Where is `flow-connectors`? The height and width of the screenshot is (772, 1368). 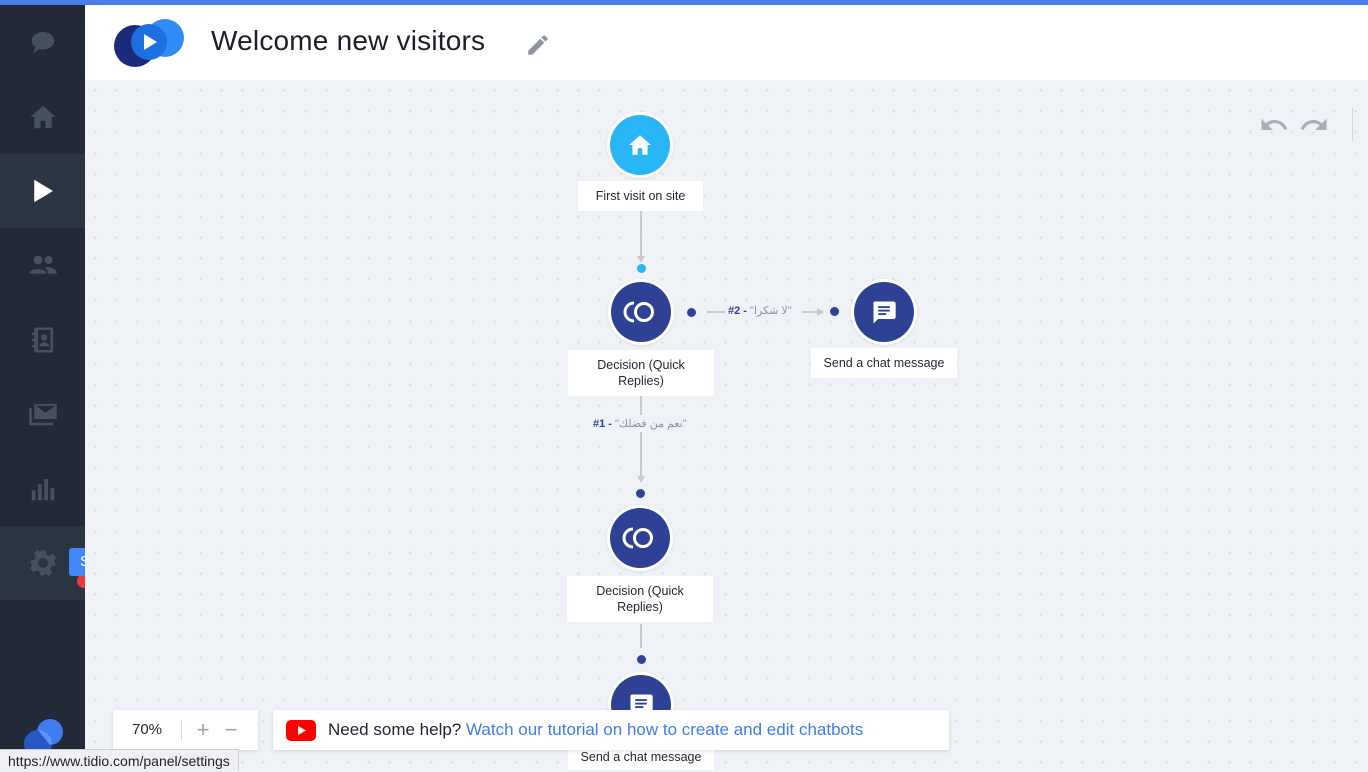
flow-connectors is located at coordinates (730, 429).